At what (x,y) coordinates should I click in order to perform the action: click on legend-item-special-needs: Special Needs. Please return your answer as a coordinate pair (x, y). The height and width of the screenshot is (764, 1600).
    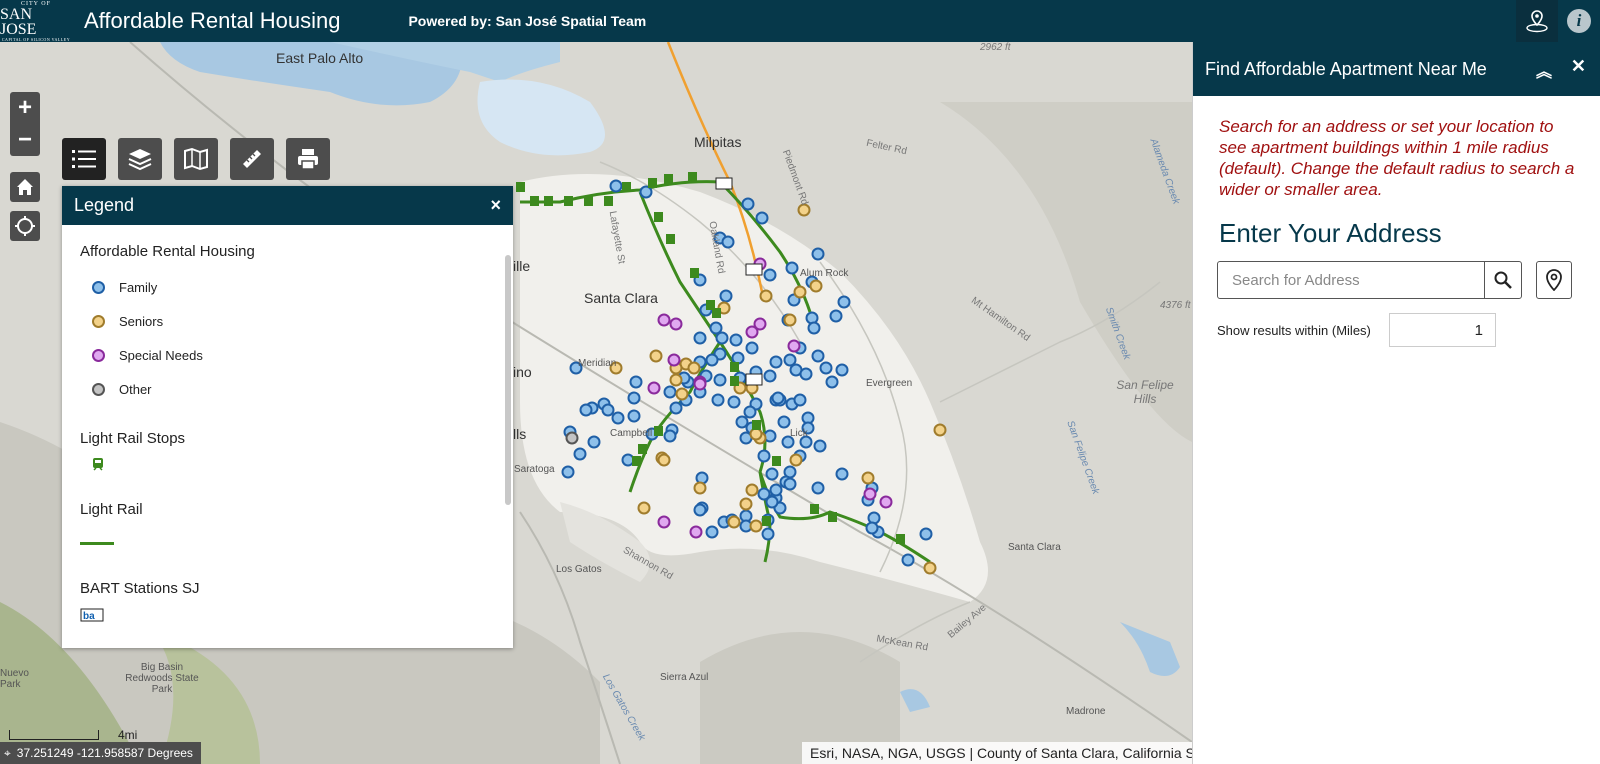
    Looking at the image, I should click on (287, 355).